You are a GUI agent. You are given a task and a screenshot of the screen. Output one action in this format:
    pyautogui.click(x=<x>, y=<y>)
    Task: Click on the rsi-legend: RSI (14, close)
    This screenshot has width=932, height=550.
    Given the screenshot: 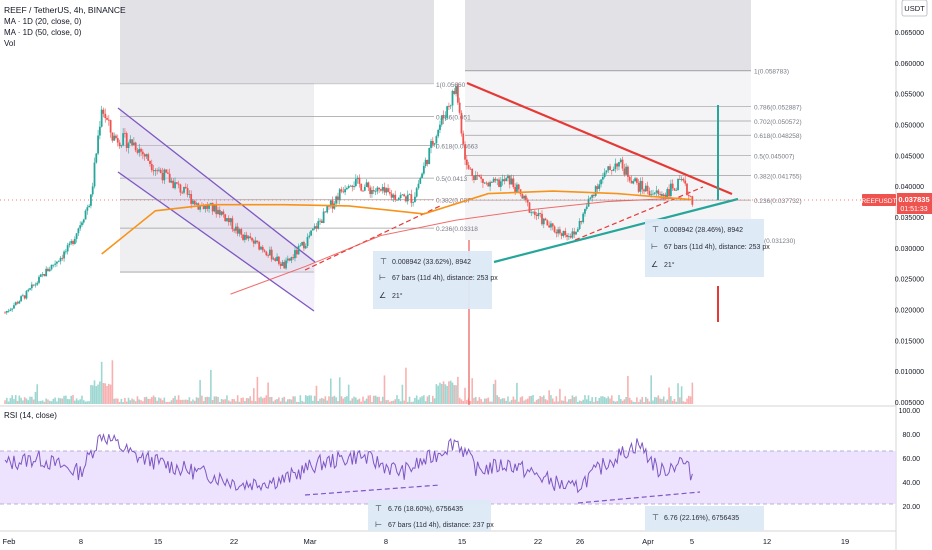 What is the action you would take?
    pyautogui.click(x=30, y=415)
    